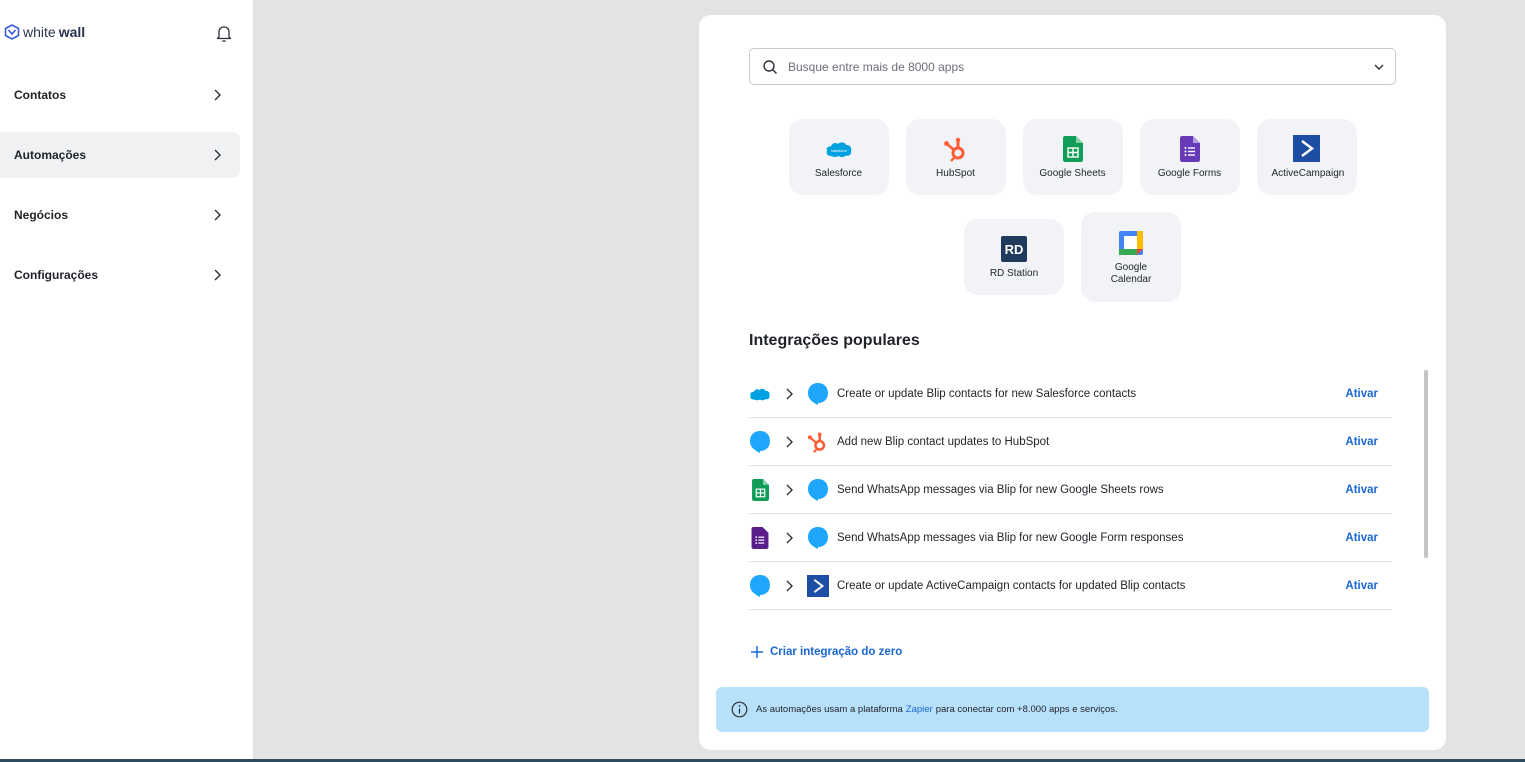 The width and height of the screenshot is (1525, 762). Describe the element at coordinates (1072, 173) in the screenshot. I see `app-tile-label: Google Sheets` at that location.